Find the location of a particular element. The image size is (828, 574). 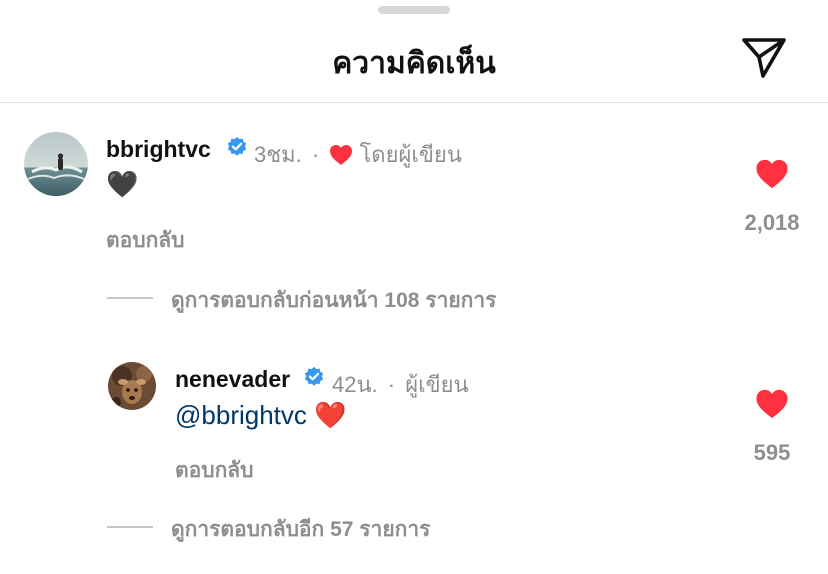

comment-text: @bbrightvc ❤️ is located at coordinates (261, 415).